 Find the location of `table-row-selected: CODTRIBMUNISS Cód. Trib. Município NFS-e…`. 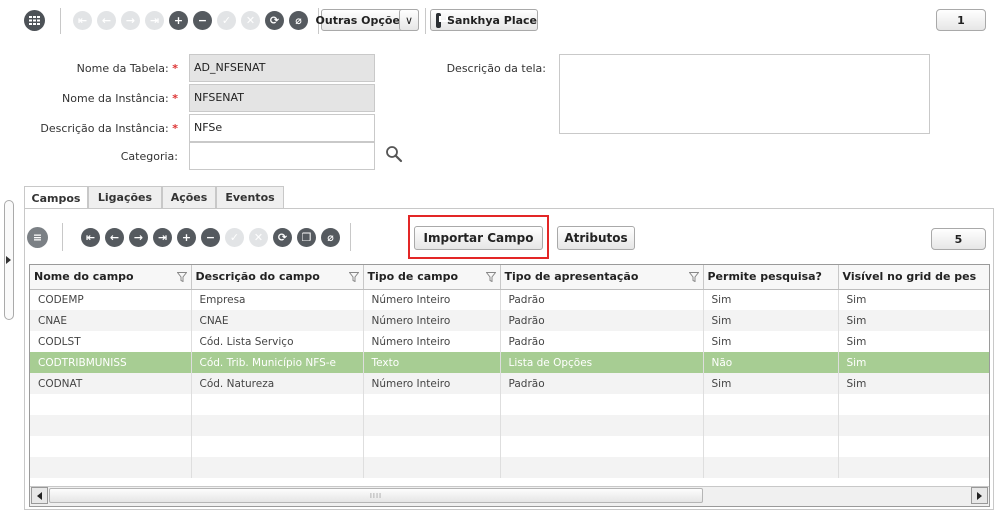

table-row-selected: CODTRIBMUNISS Cód. Trib. Município NFS-e… is located at coordinates (509, 362).